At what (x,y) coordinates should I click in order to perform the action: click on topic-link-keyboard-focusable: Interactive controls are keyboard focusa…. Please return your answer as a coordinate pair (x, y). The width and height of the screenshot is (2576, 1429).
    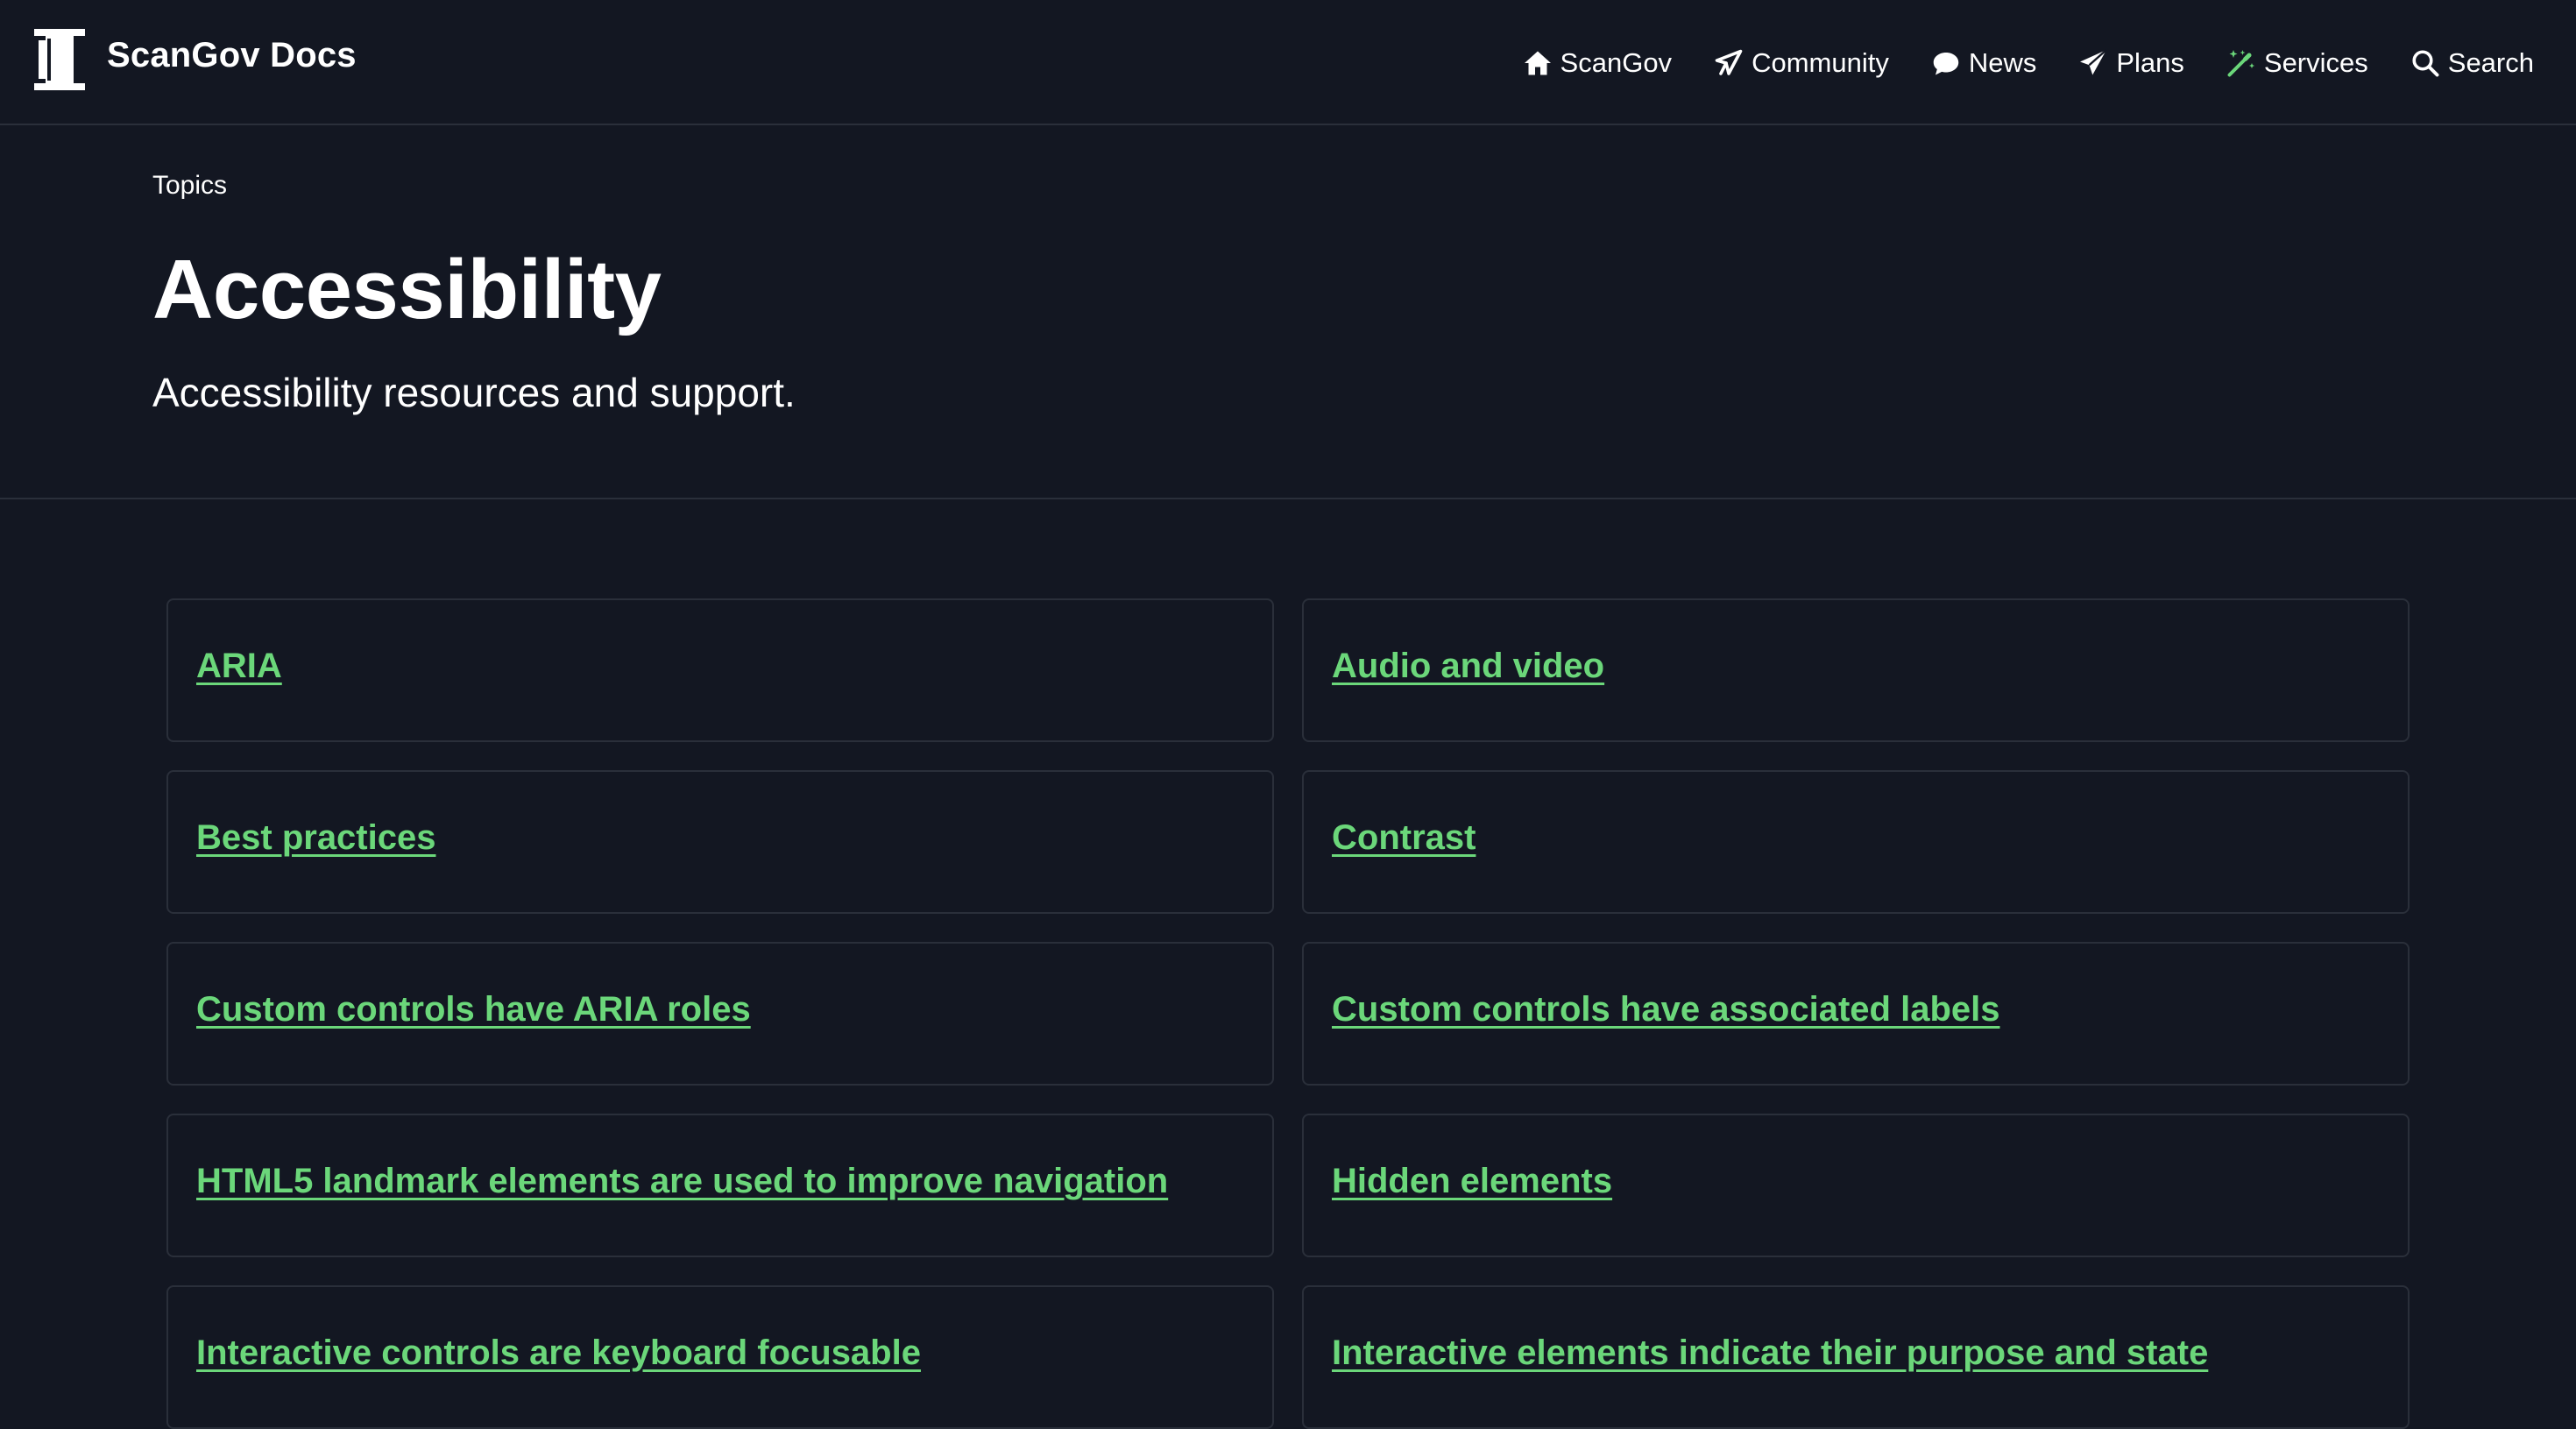
    Looking at the image, I should click on (558, 1353).